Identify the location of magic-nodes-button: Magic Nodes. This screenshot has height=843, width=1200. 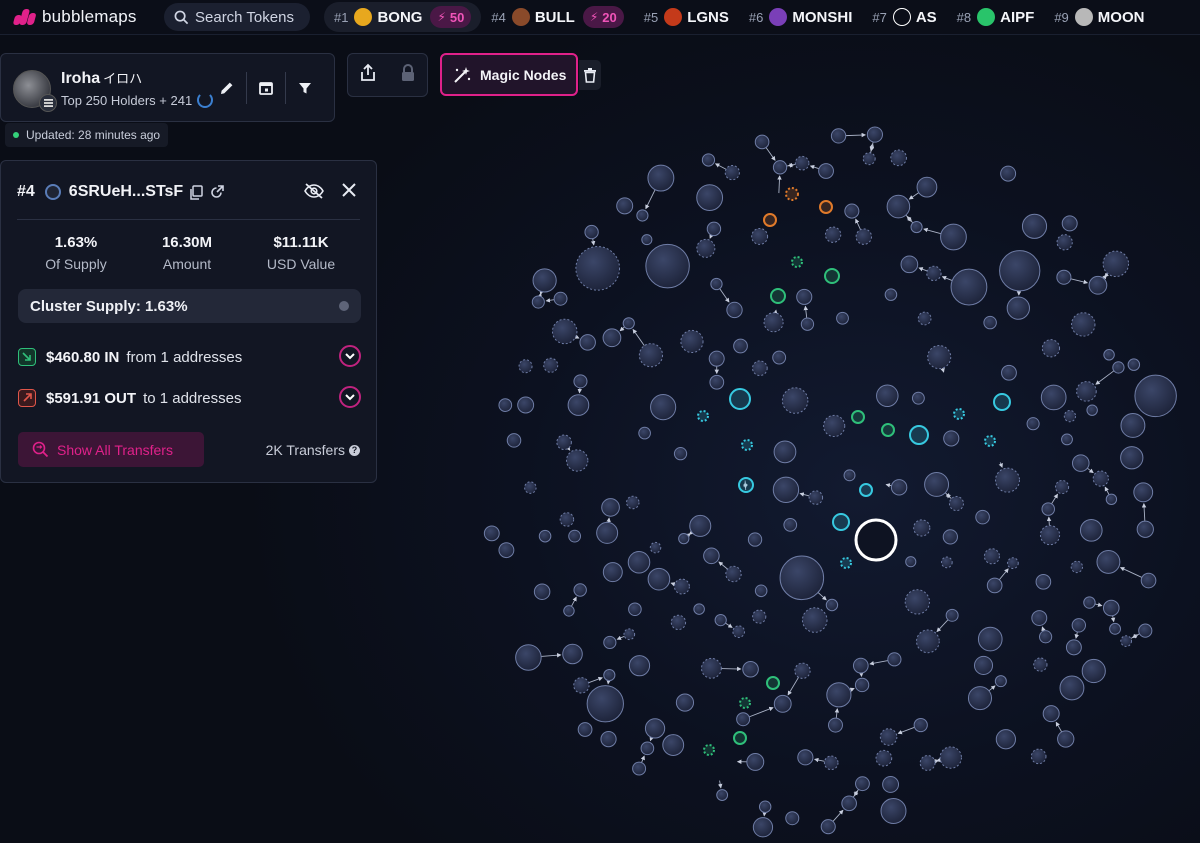
(509, 74).